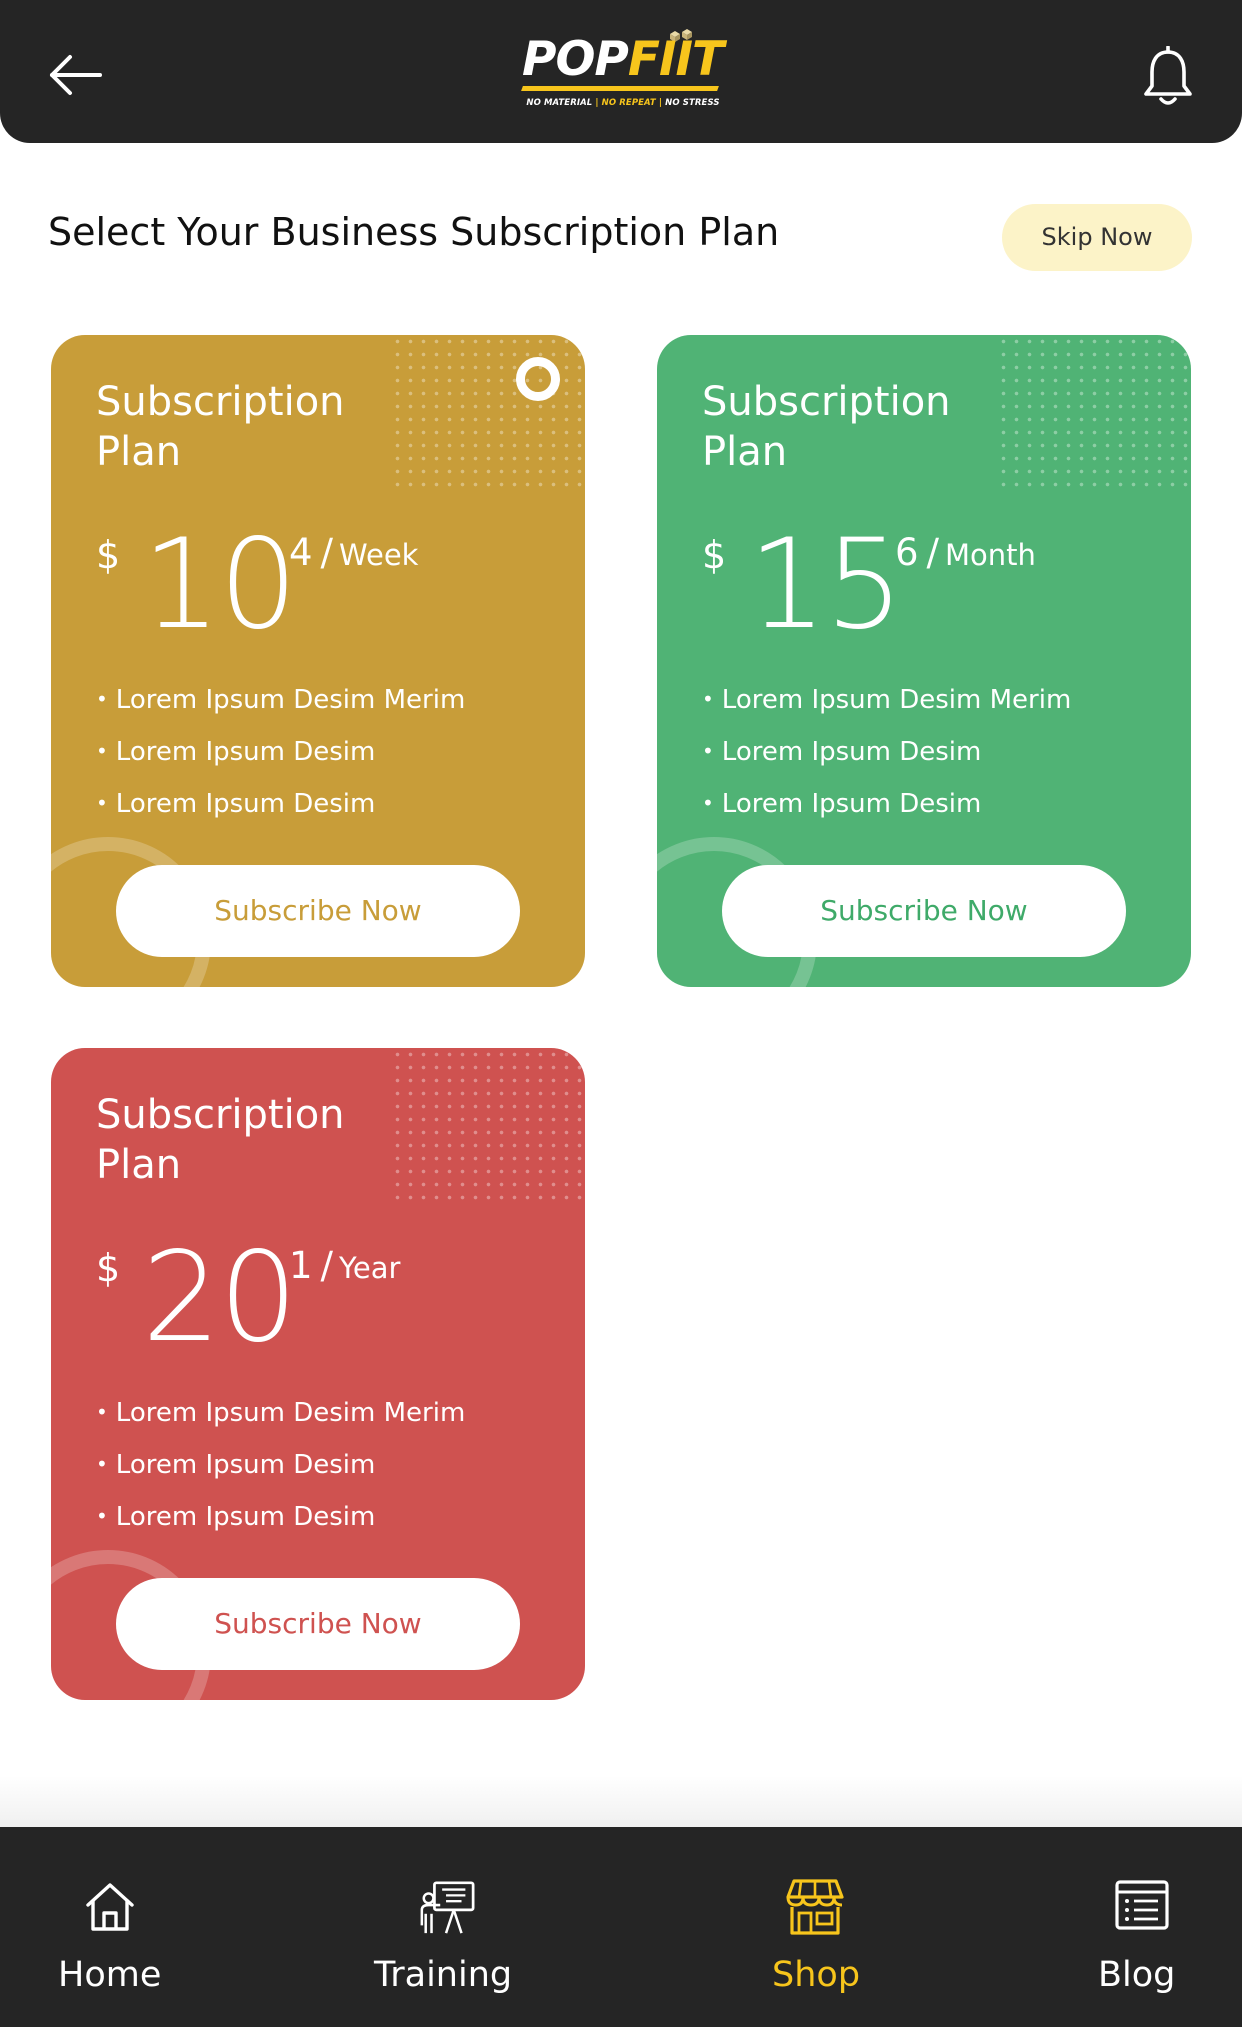  Describe the element at coordinates (826, 585) in the screenshot. I see `plan-price-amount: 15` at that location.